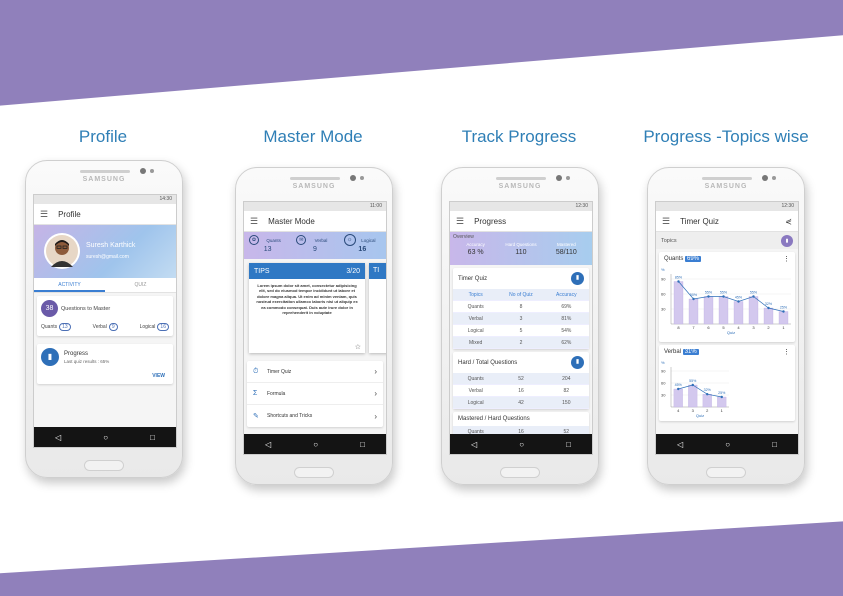 The height and width of the screenshot is (596, 843). Describe the element at coordinates (69, 285) in the screenshot. I see `tab-activity: ACTIVITY` at that location.